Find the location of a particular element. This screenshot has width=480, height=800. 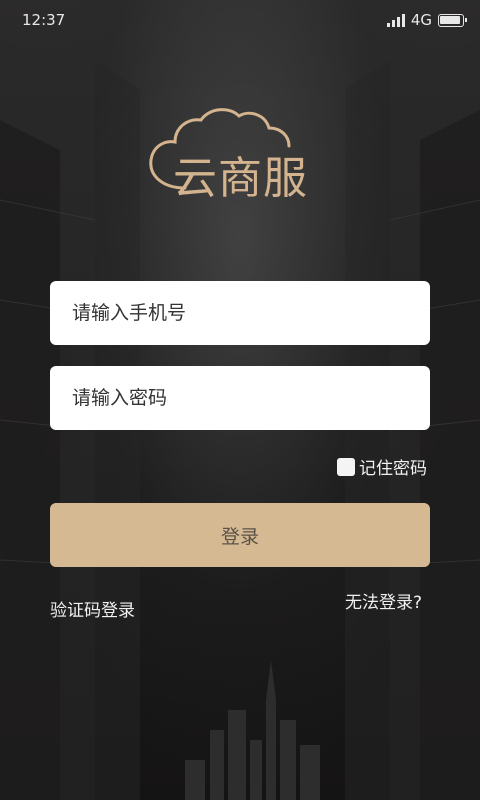

signal-icon is located at coordinates (395, 20).